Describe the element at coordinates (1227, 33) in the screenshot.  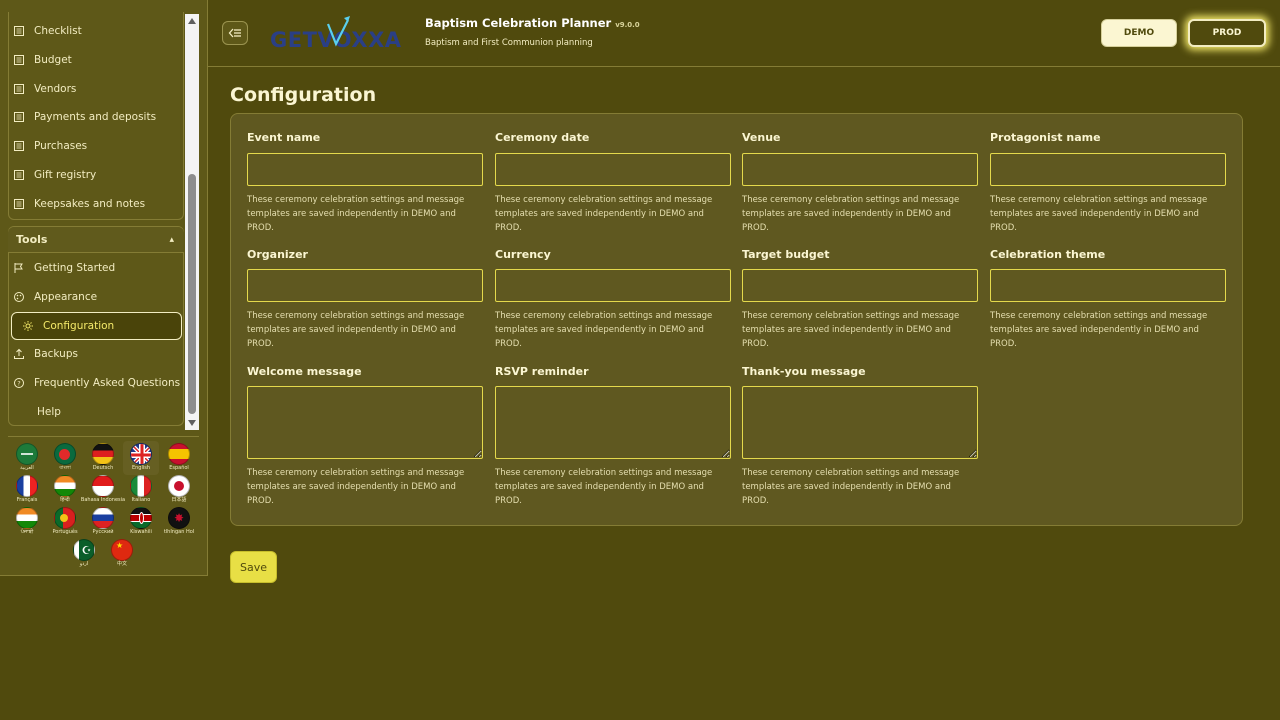
I see `prod-env-button: PROD` at that location.